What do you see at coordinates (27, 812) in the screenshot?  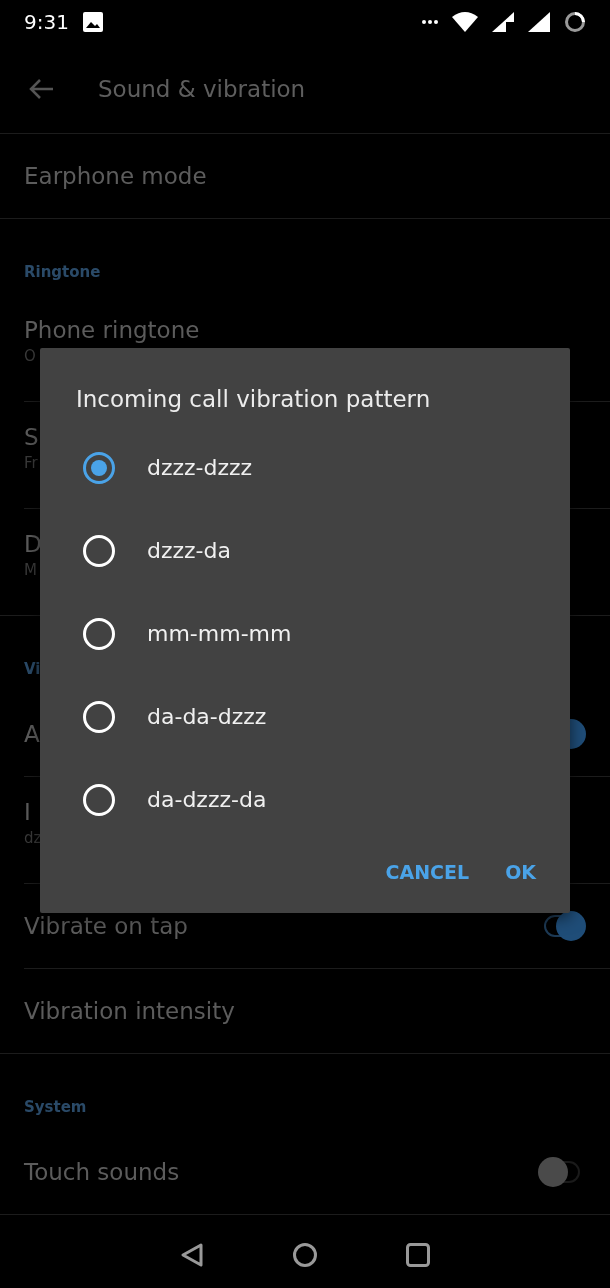 I see `setting-title: I` at bounding box center [27, 812].